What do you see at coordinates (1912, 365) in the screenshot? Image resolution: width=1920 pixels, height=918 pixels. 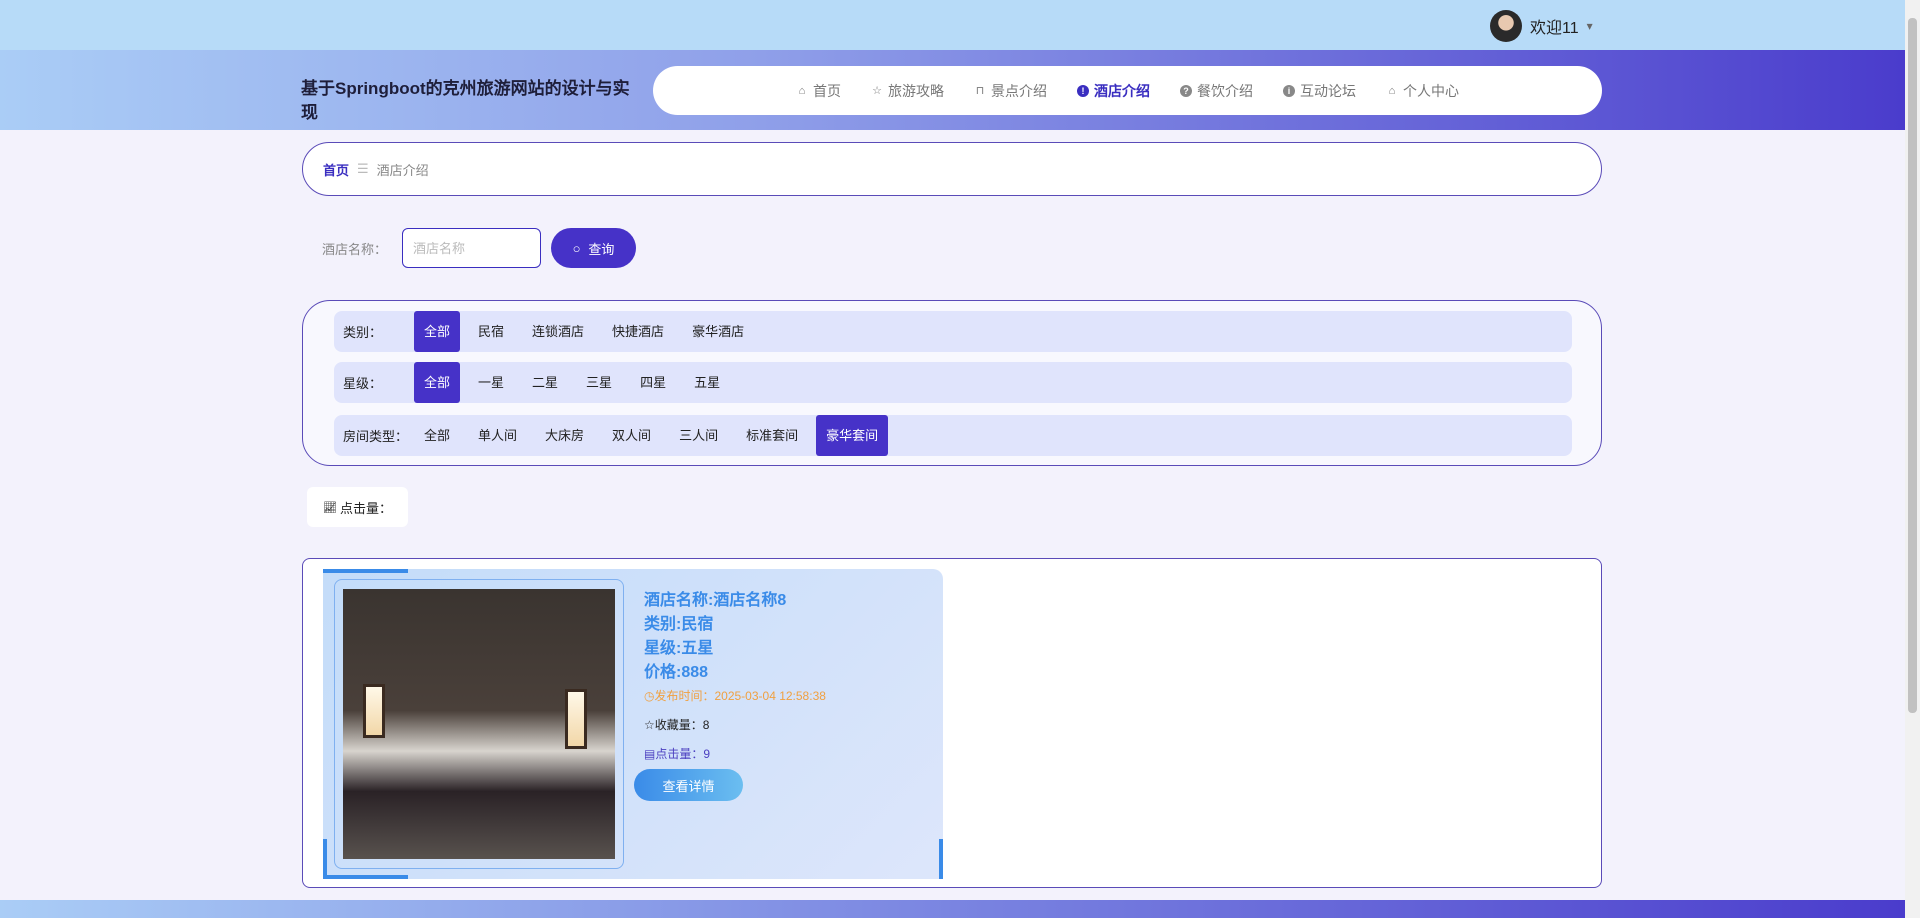 I see `scrollbar-thumb` at bounding box center [1912, 365].